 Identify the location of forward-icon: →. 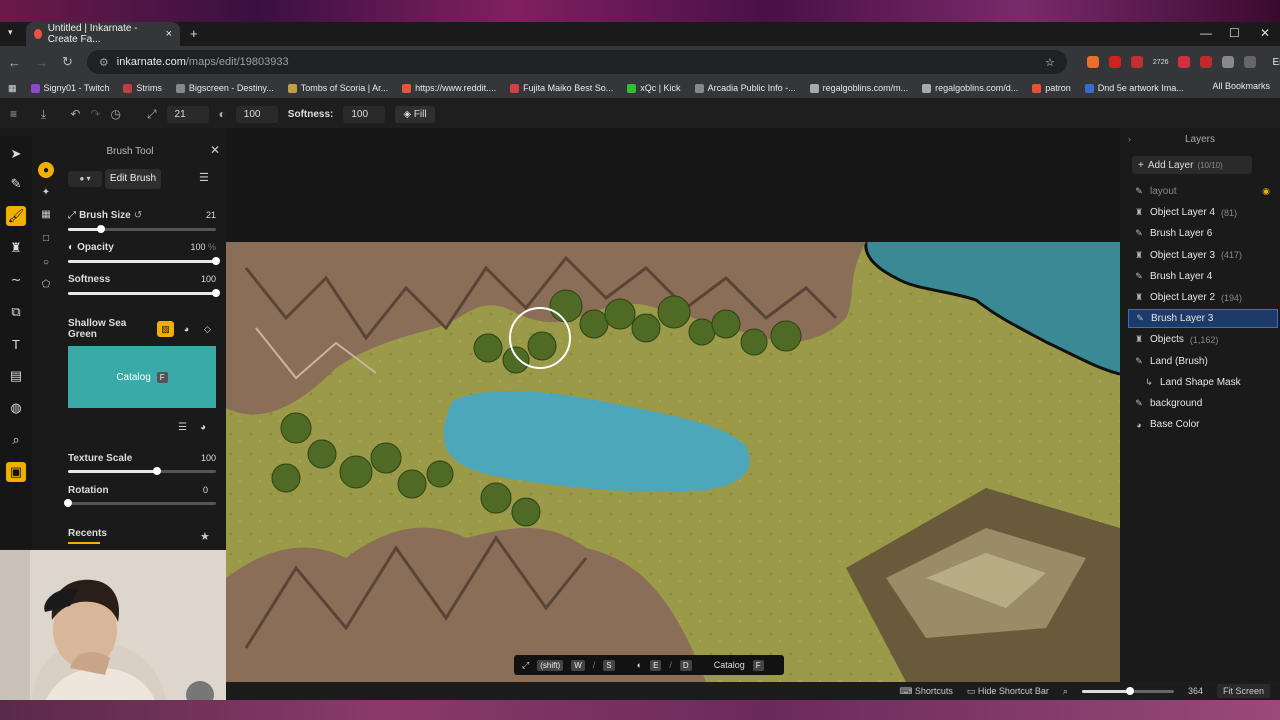
(41, 62).